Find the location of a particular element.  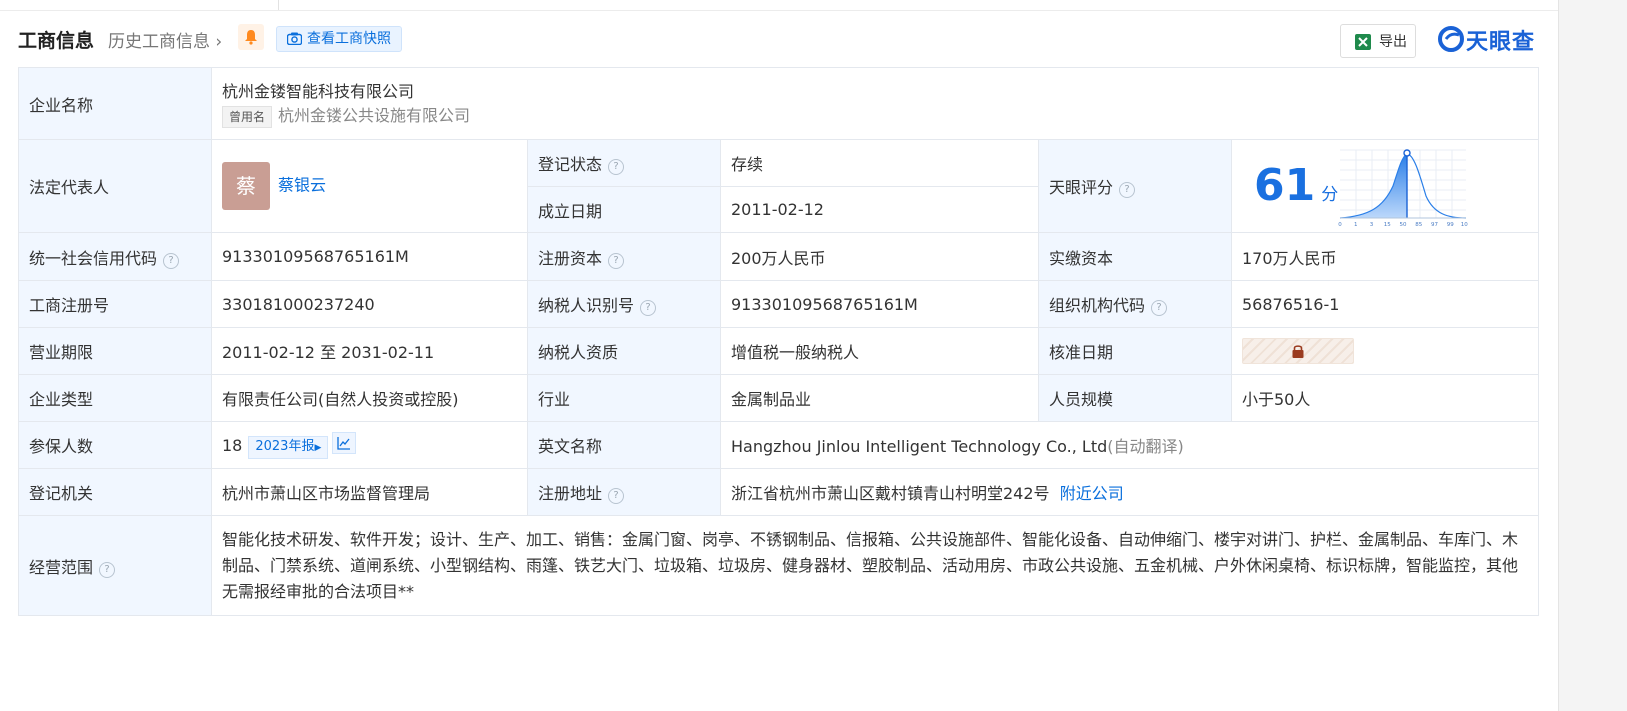

top-tab-segment is located at coordinates (139, 5).